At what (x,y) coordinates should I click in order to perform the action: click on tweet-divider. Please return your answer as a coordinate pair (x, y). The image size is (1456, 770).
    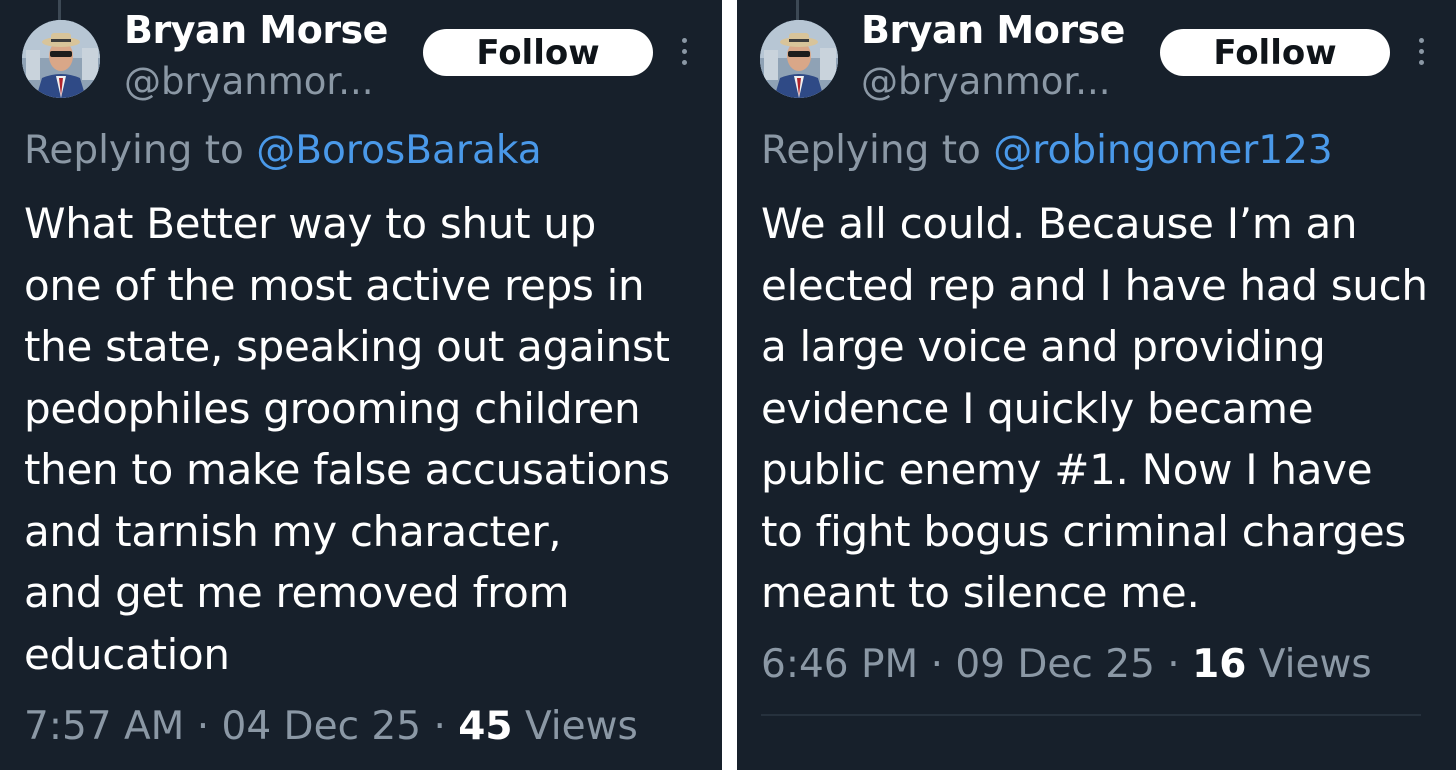
    Looking at the image, I should click on (1091, 715).